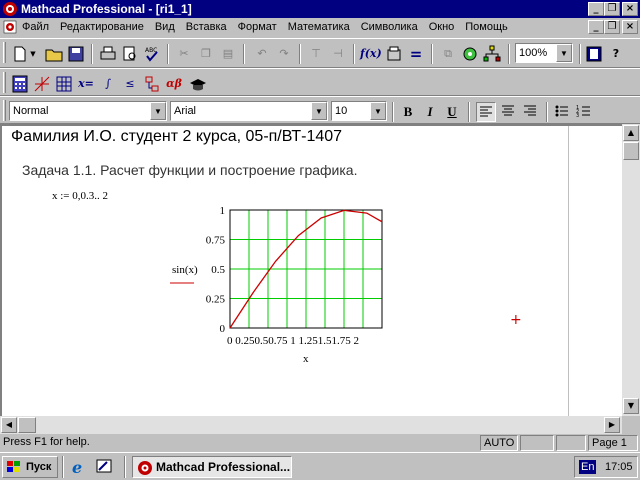 The width and height of the screenshot is (640, 480). What do you see at coordinates (306, 359) in the screenshot?
I see `plot-x-axis-label: x` at bounding box center [306, 359].